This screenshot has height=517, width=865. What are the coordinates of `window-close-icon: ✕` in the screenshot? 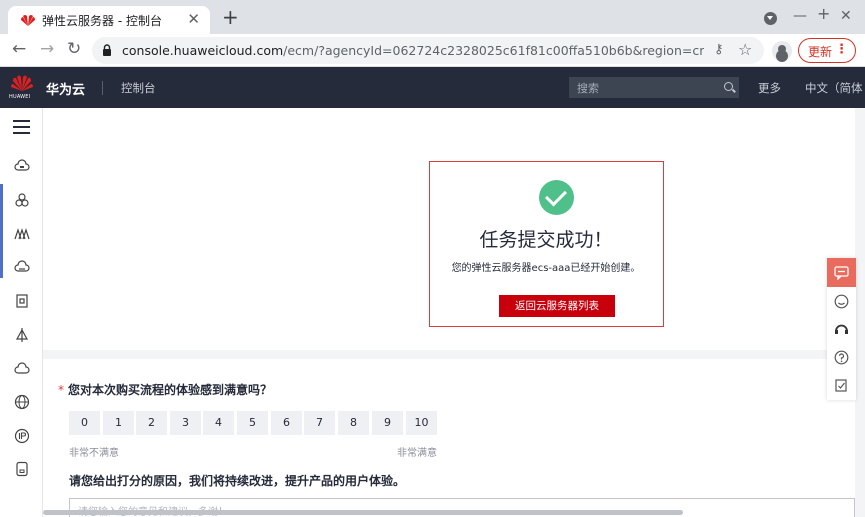 It's located at (846, 16).